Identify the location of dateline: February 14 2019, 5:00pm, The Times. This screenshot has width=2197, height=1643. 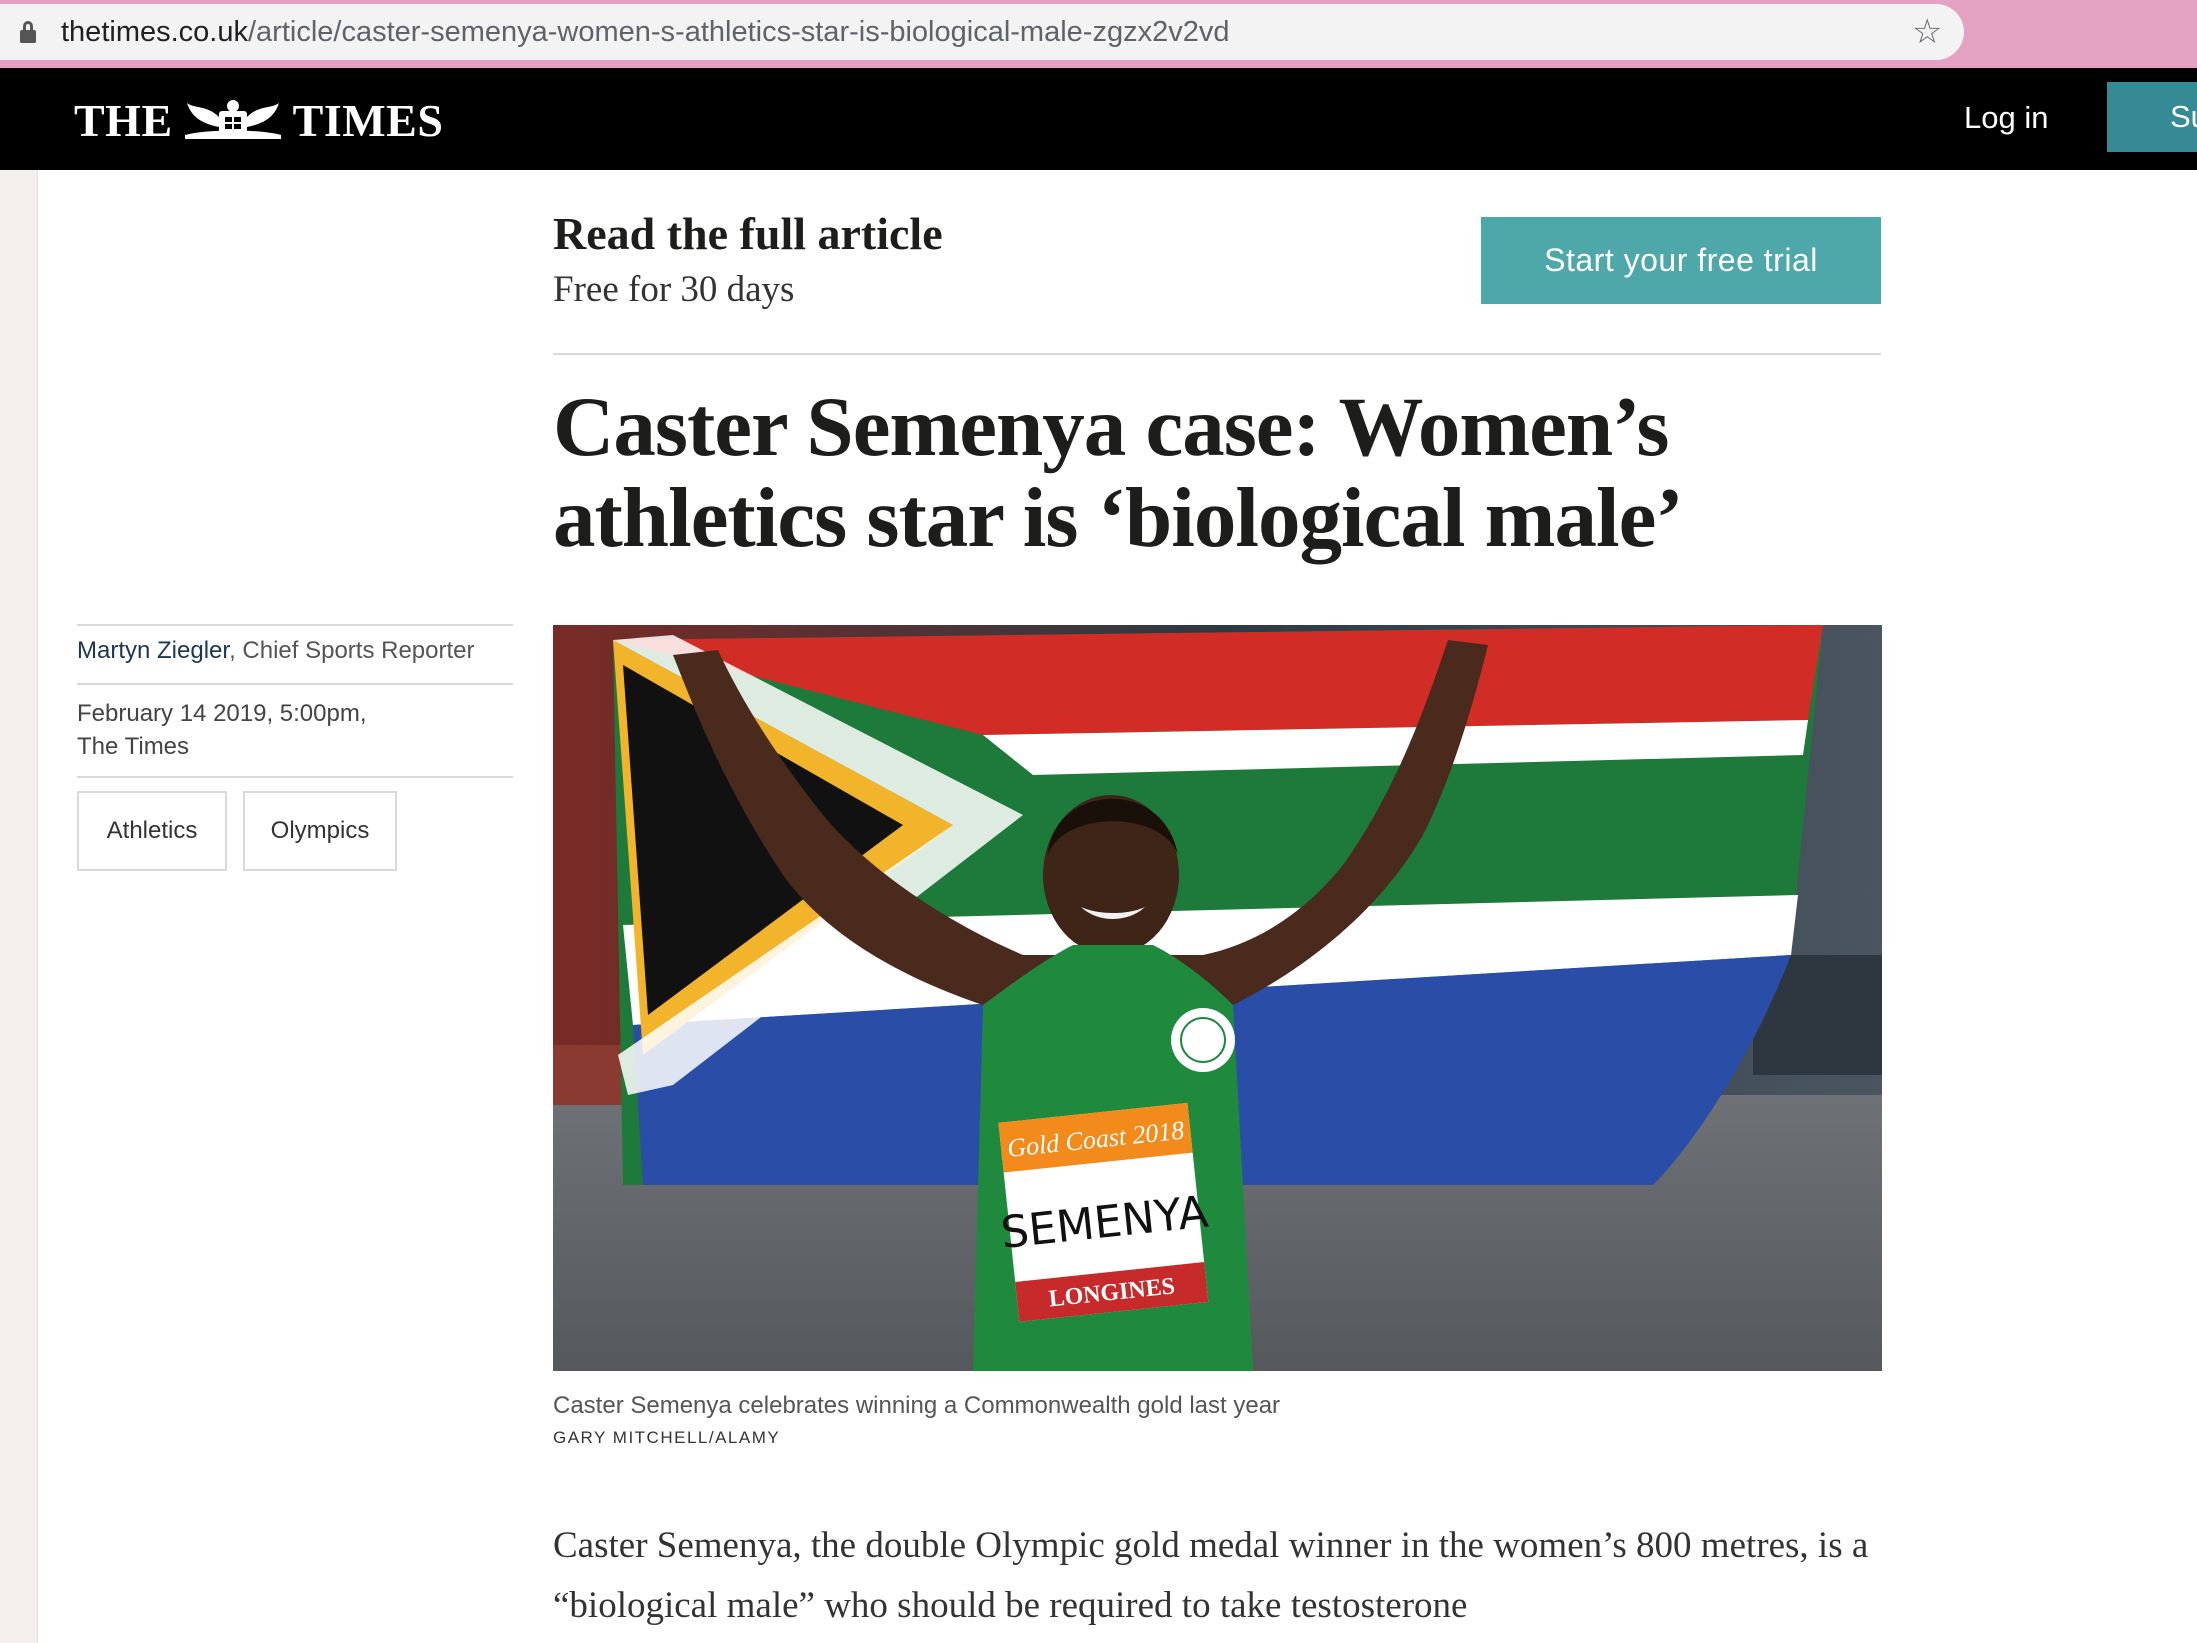
(222, 730).